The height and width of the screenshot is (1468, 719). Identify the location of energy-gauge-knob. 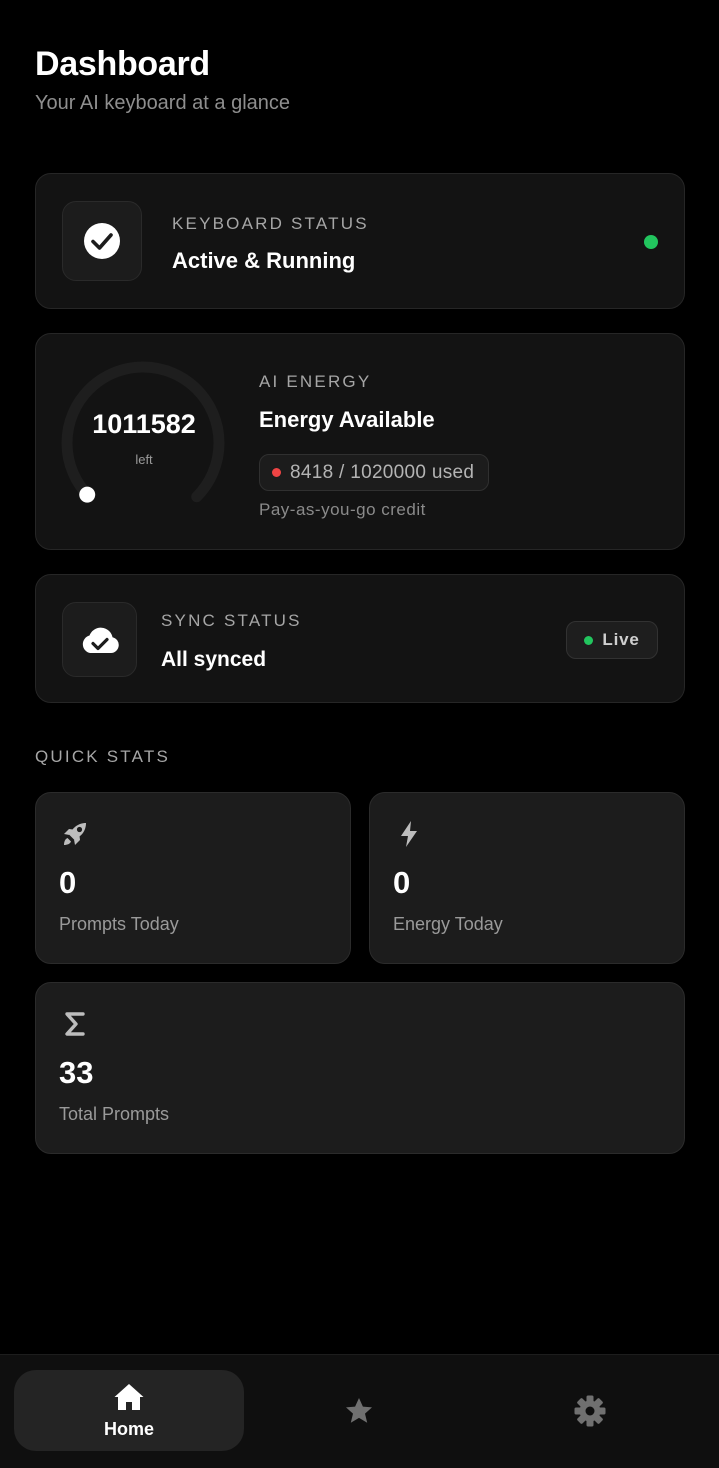
(87, 494).